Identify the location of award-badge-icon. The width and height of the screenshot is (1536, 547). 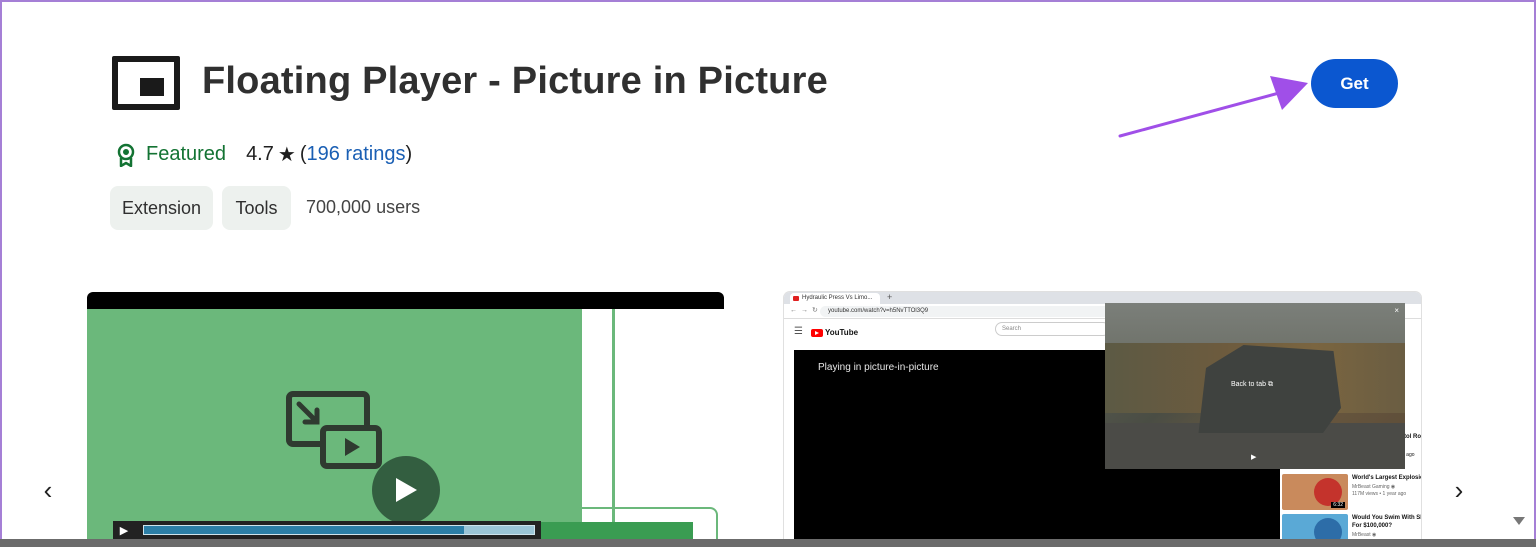
(126, 155).